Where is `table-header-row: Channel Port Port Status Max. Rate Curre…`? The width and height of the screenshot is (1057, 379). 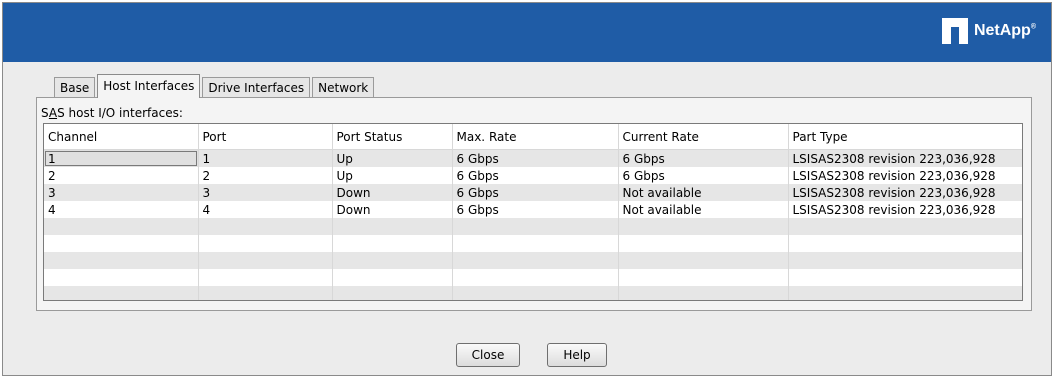
table-header-row: Channel Port Port Status Max. Rate Curre… is located at coordinates (533, 137).